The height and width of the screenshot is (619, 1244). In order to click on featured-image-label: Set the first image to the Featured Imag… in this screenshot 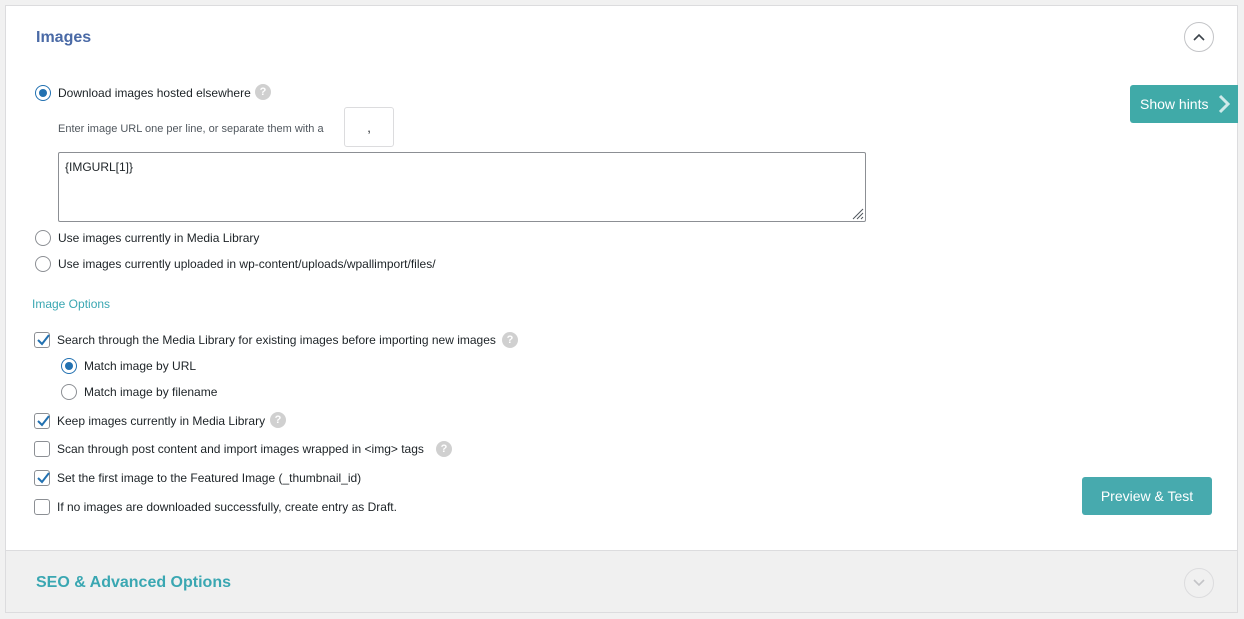, I will do `click(209, 478)`.